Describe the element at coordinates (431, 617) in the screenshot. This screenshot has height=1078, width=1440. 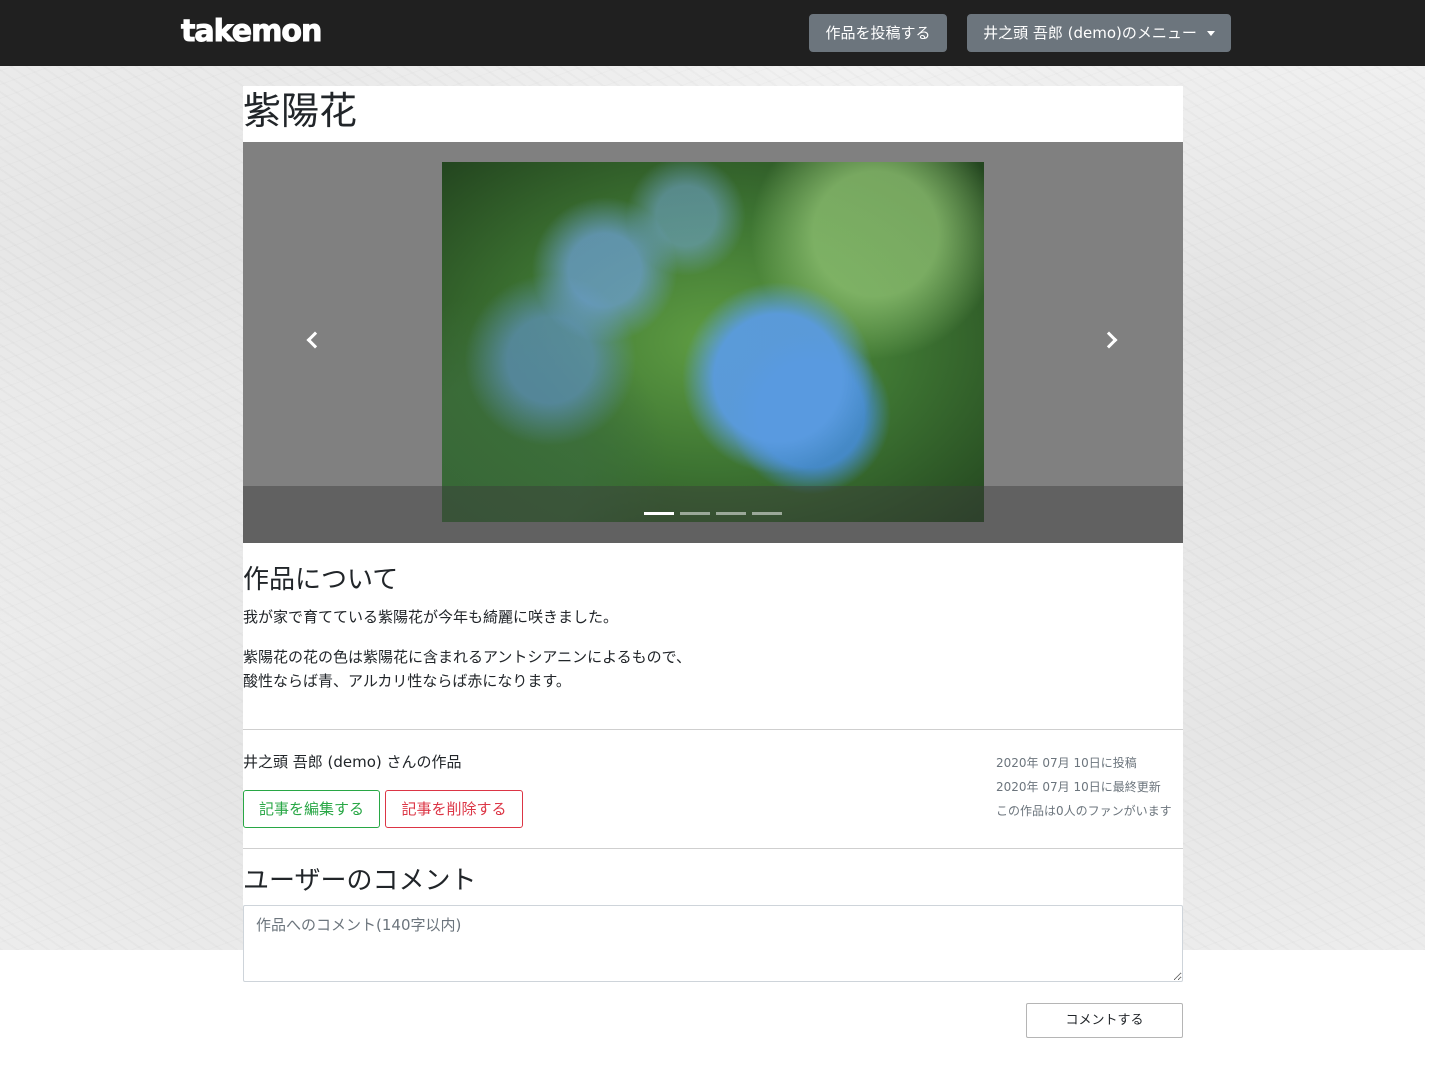
I see `description-paragraph-1: 我が家で育てている紫陽花が今年も綺麗に咲きました。` at that location.